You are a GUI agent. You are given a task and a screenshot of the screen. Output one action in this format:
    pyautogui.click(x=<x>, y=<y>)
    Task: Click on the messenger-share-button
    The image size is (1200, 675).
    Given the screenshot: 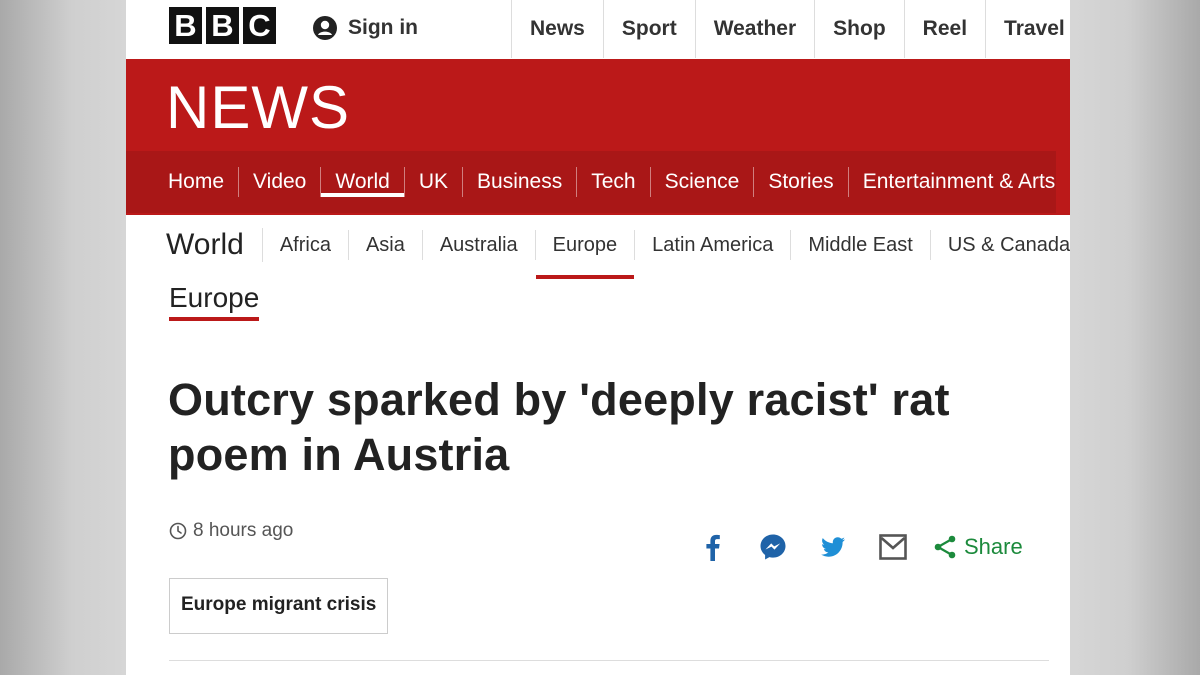 What is the action you would take?
    pyautogui.click(x=773, y=547)
    